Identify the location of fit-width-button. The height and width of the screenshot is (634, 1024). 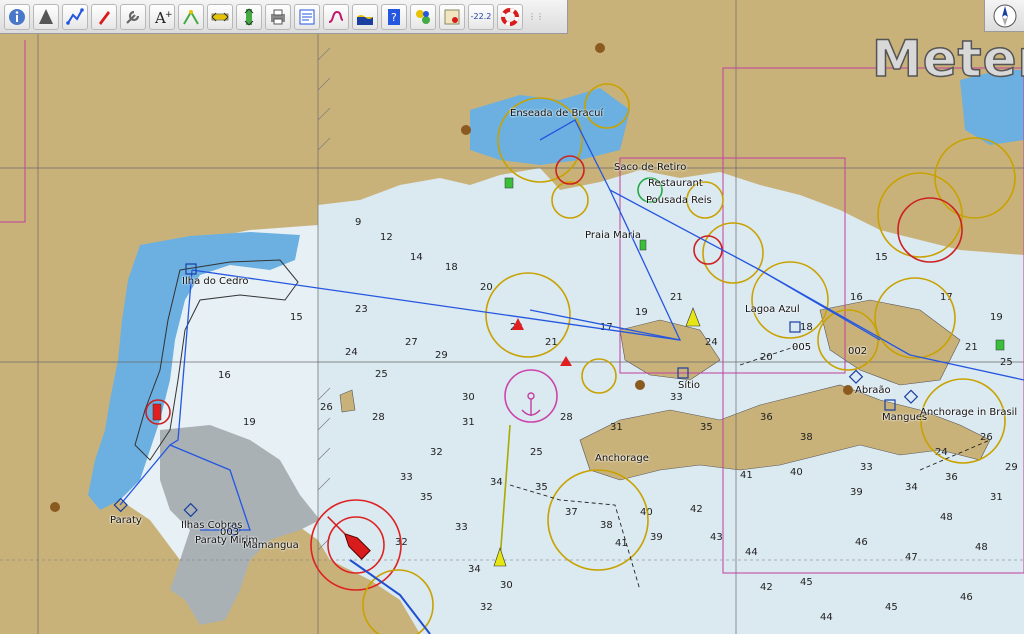
(220, 16).